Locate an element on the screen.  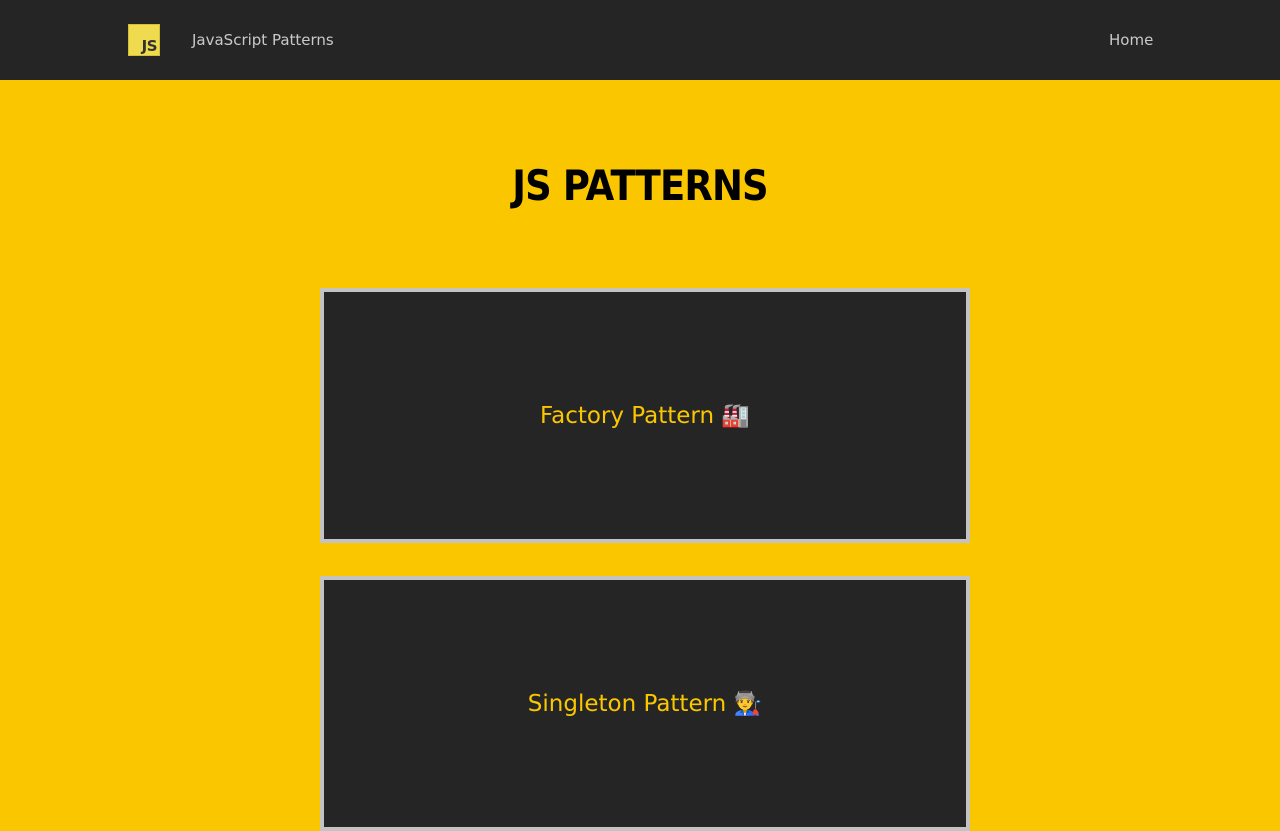
brand-link: JavaScript Patterns is located at coordinates (263, 40).